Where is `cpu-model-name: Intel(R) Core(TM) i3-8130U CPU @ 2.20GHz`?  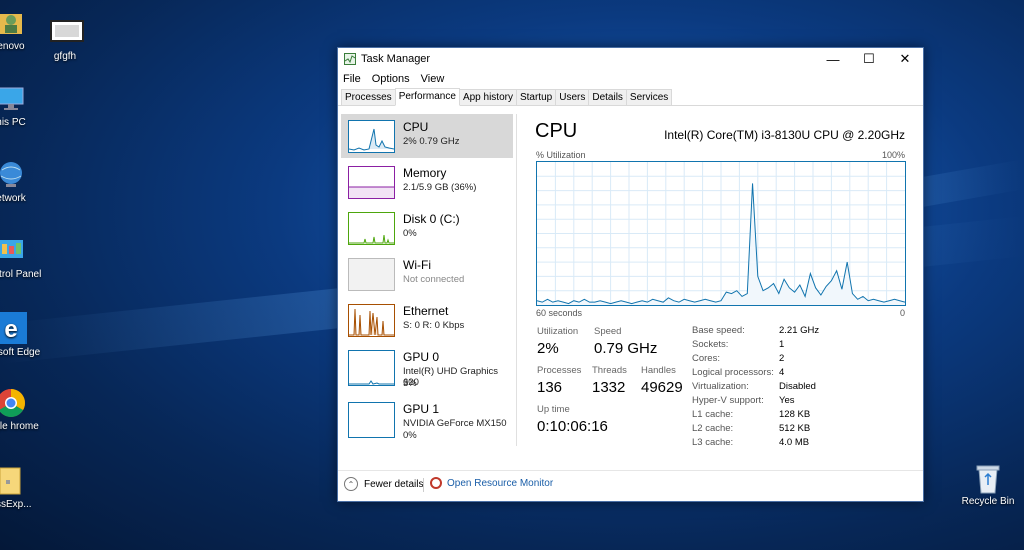 cpu-model-name: Intel(R) Core(TM) i3-8130U CPU @ 2.20GHz is located at coordinates (784, 135).